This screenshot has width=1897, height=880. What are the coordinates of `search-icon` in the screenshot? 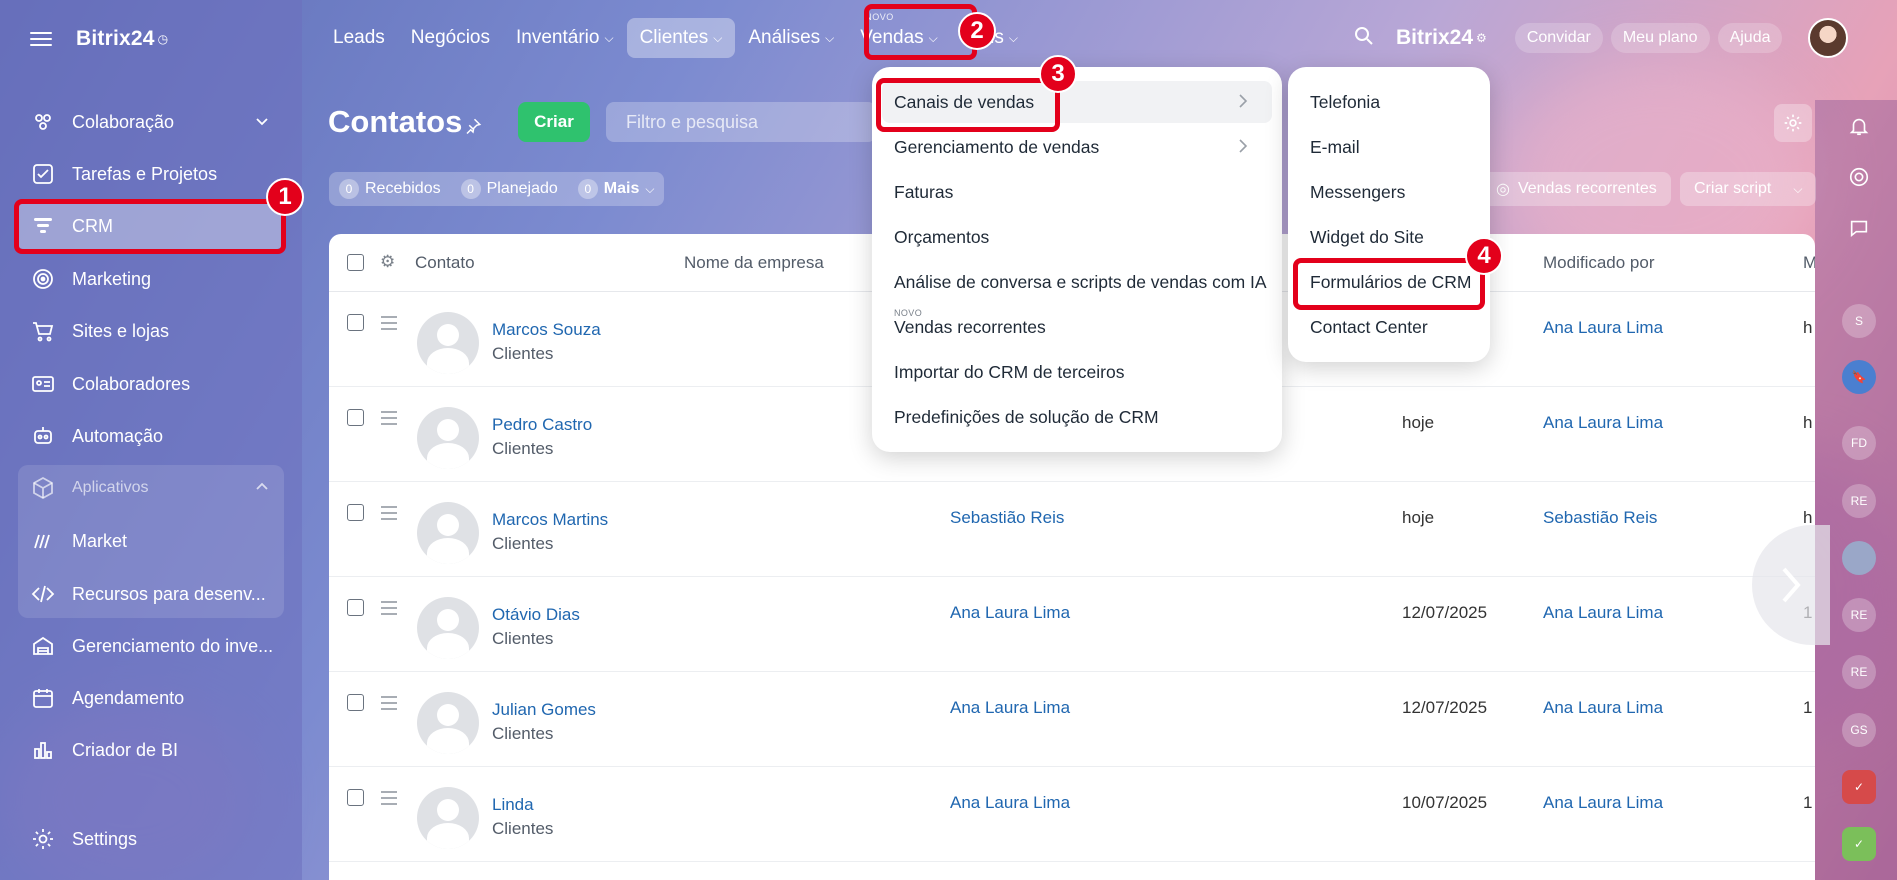 It's located at (1364, 38).